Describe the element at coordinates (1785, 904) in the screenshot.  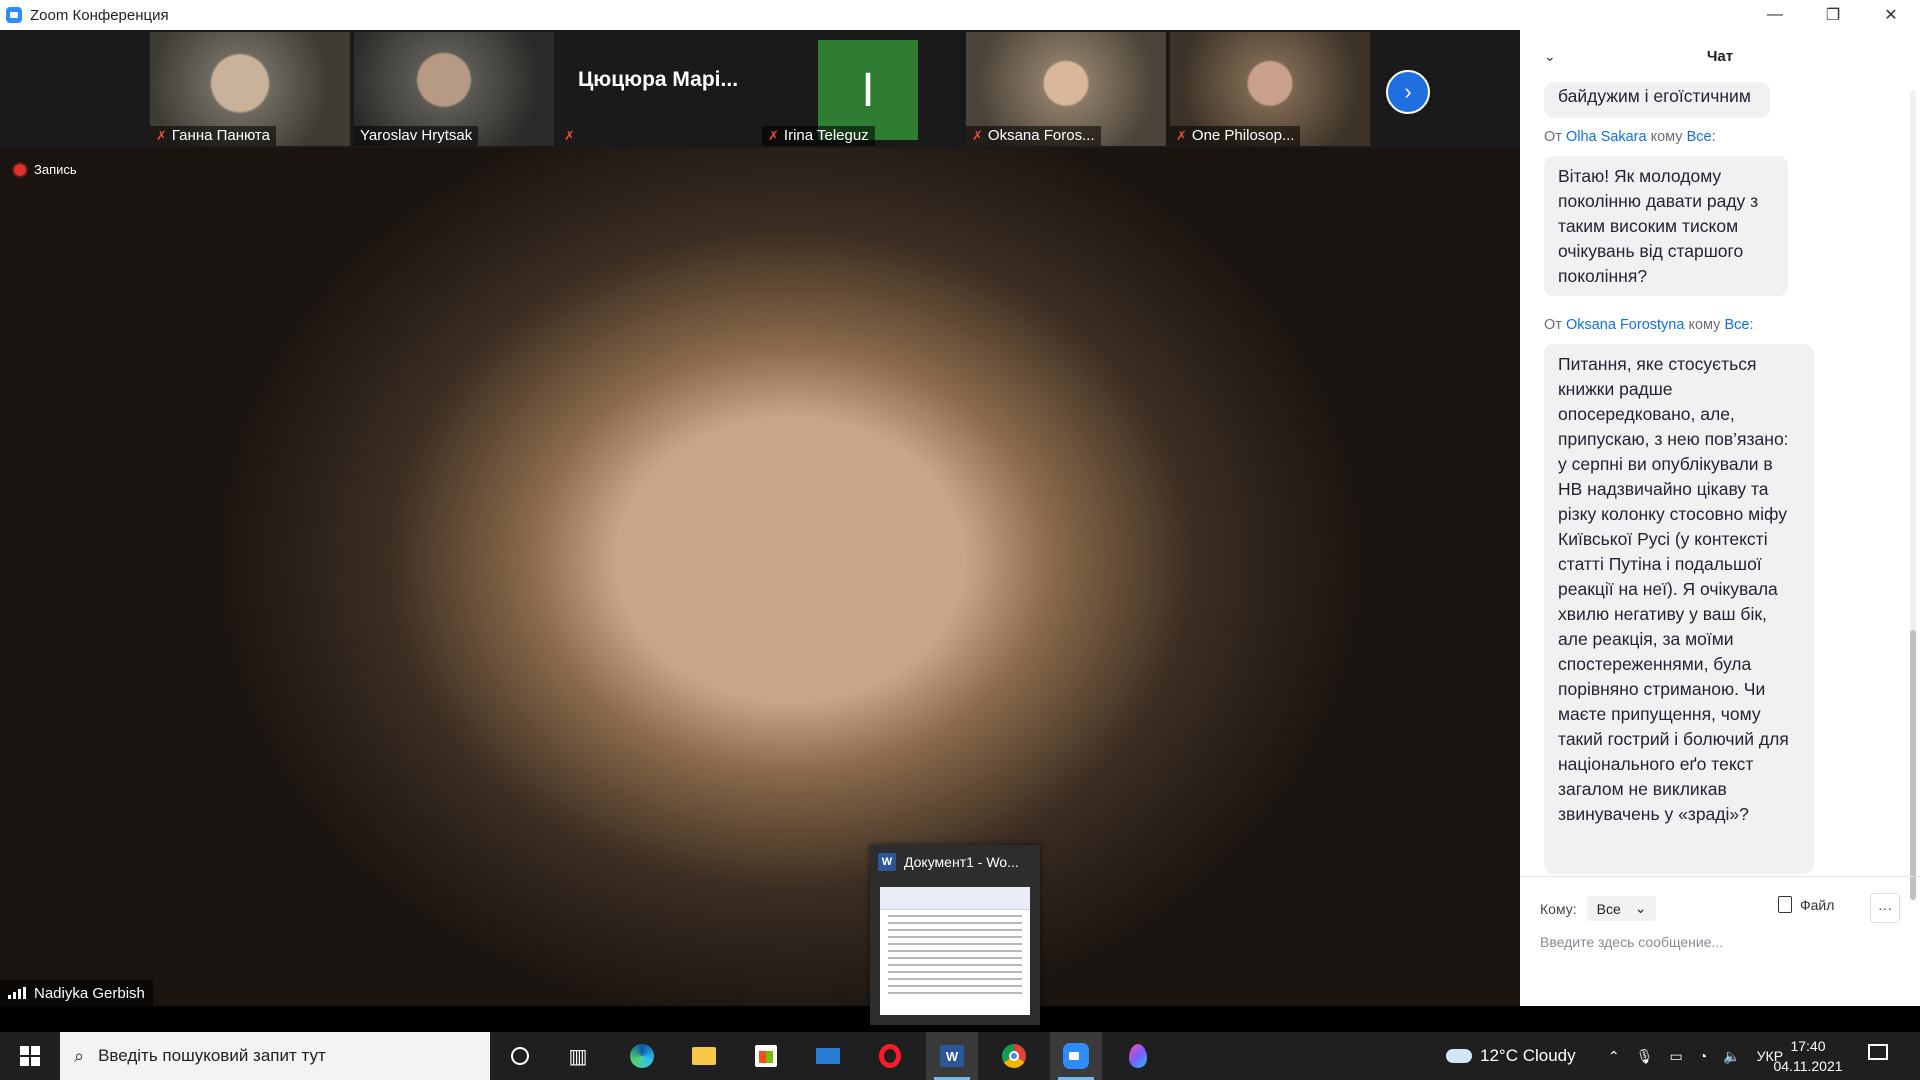
I see `file-icon` at that location.